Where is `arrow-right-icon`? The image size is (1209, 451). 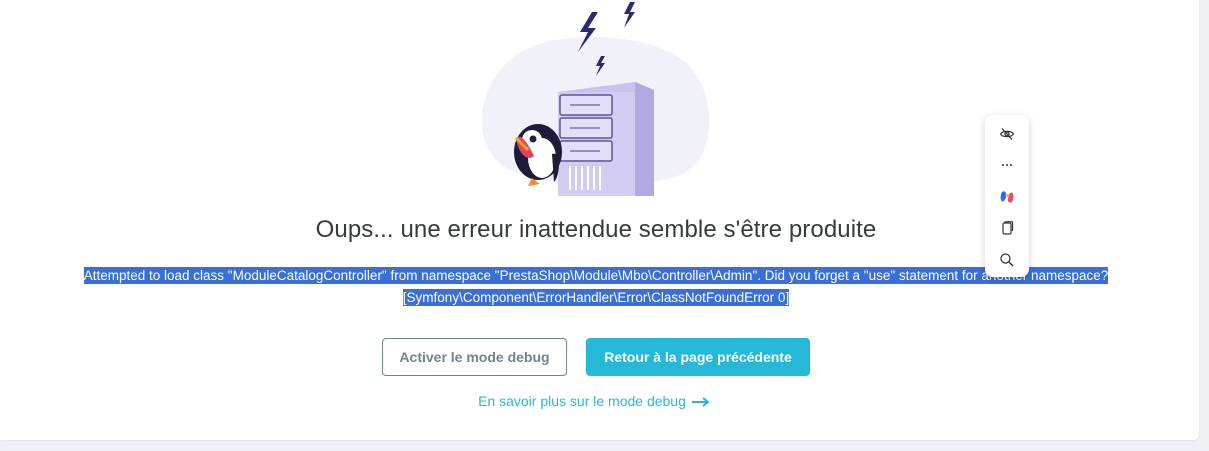
arrow-right-icon is located at coordinates (700, 402).